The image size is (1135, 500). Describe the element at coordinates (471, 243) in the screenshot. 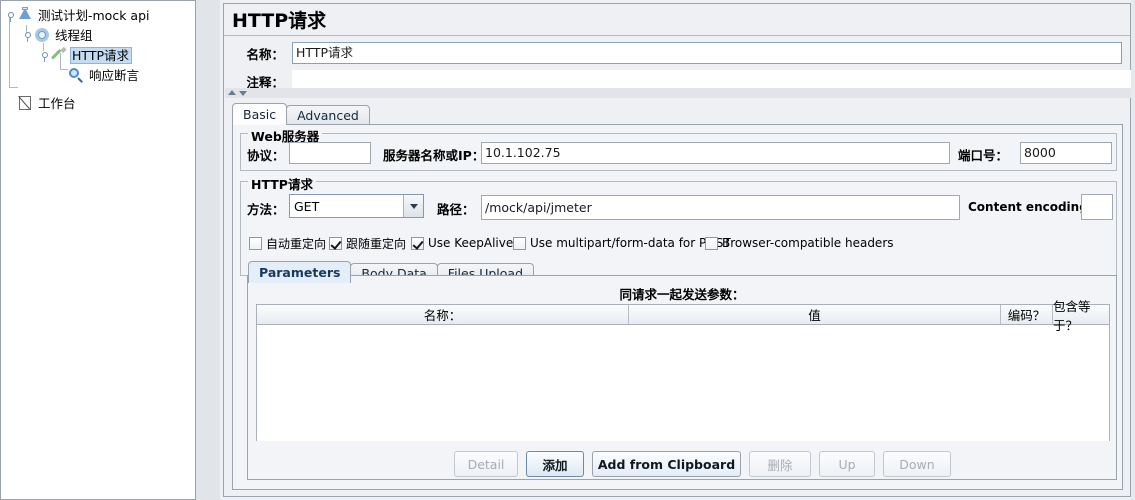

I see `checkbox-label: Use KeepAlive` at that location.